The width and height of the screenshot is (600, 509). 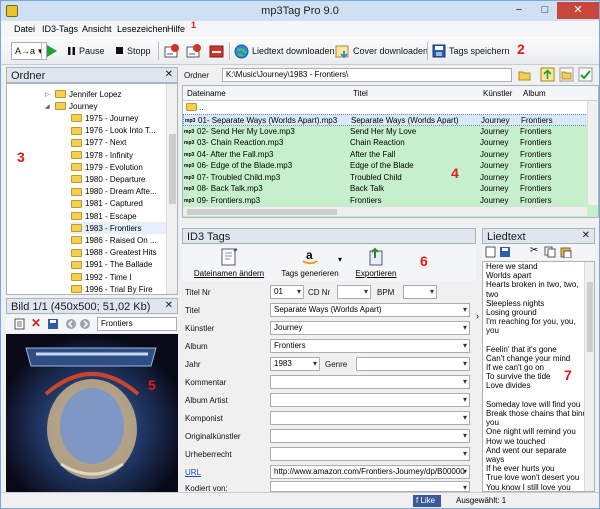 What do you see at coordinates (420, 292) in the screenshot?
I see `bpm-field` at bounding box center [420, 292].